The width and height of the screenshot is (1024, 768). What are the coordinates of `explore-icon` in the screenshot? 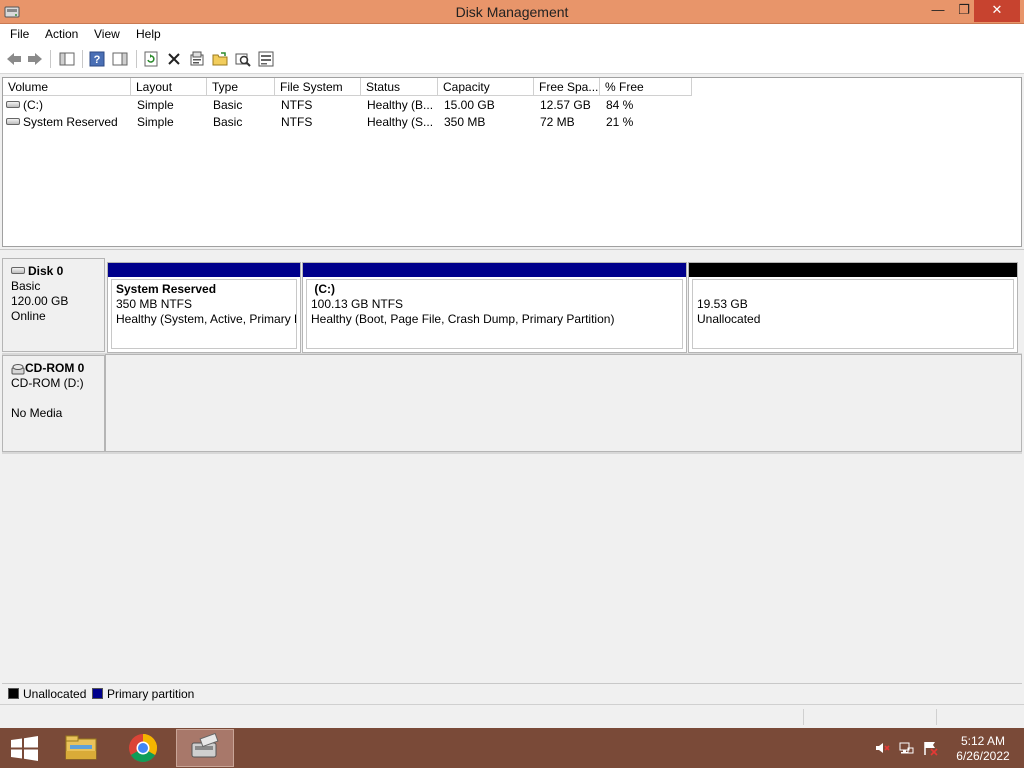 It's located at (243, 59).